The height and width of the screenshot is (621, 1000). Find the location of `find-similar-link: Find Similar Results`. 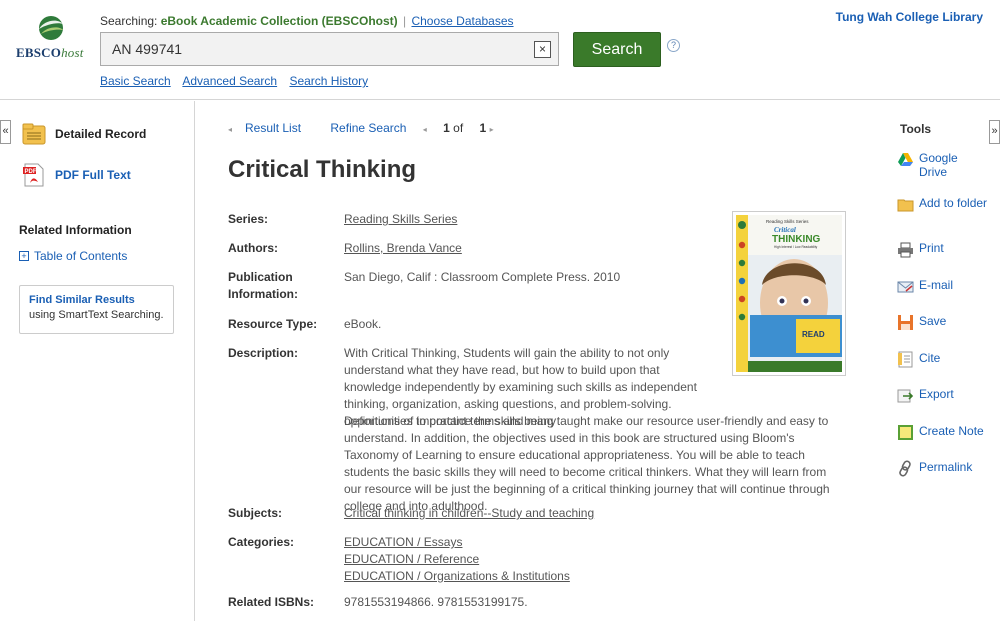

find-similar-link: Find Similar Results is located at coordinates (96, 300).